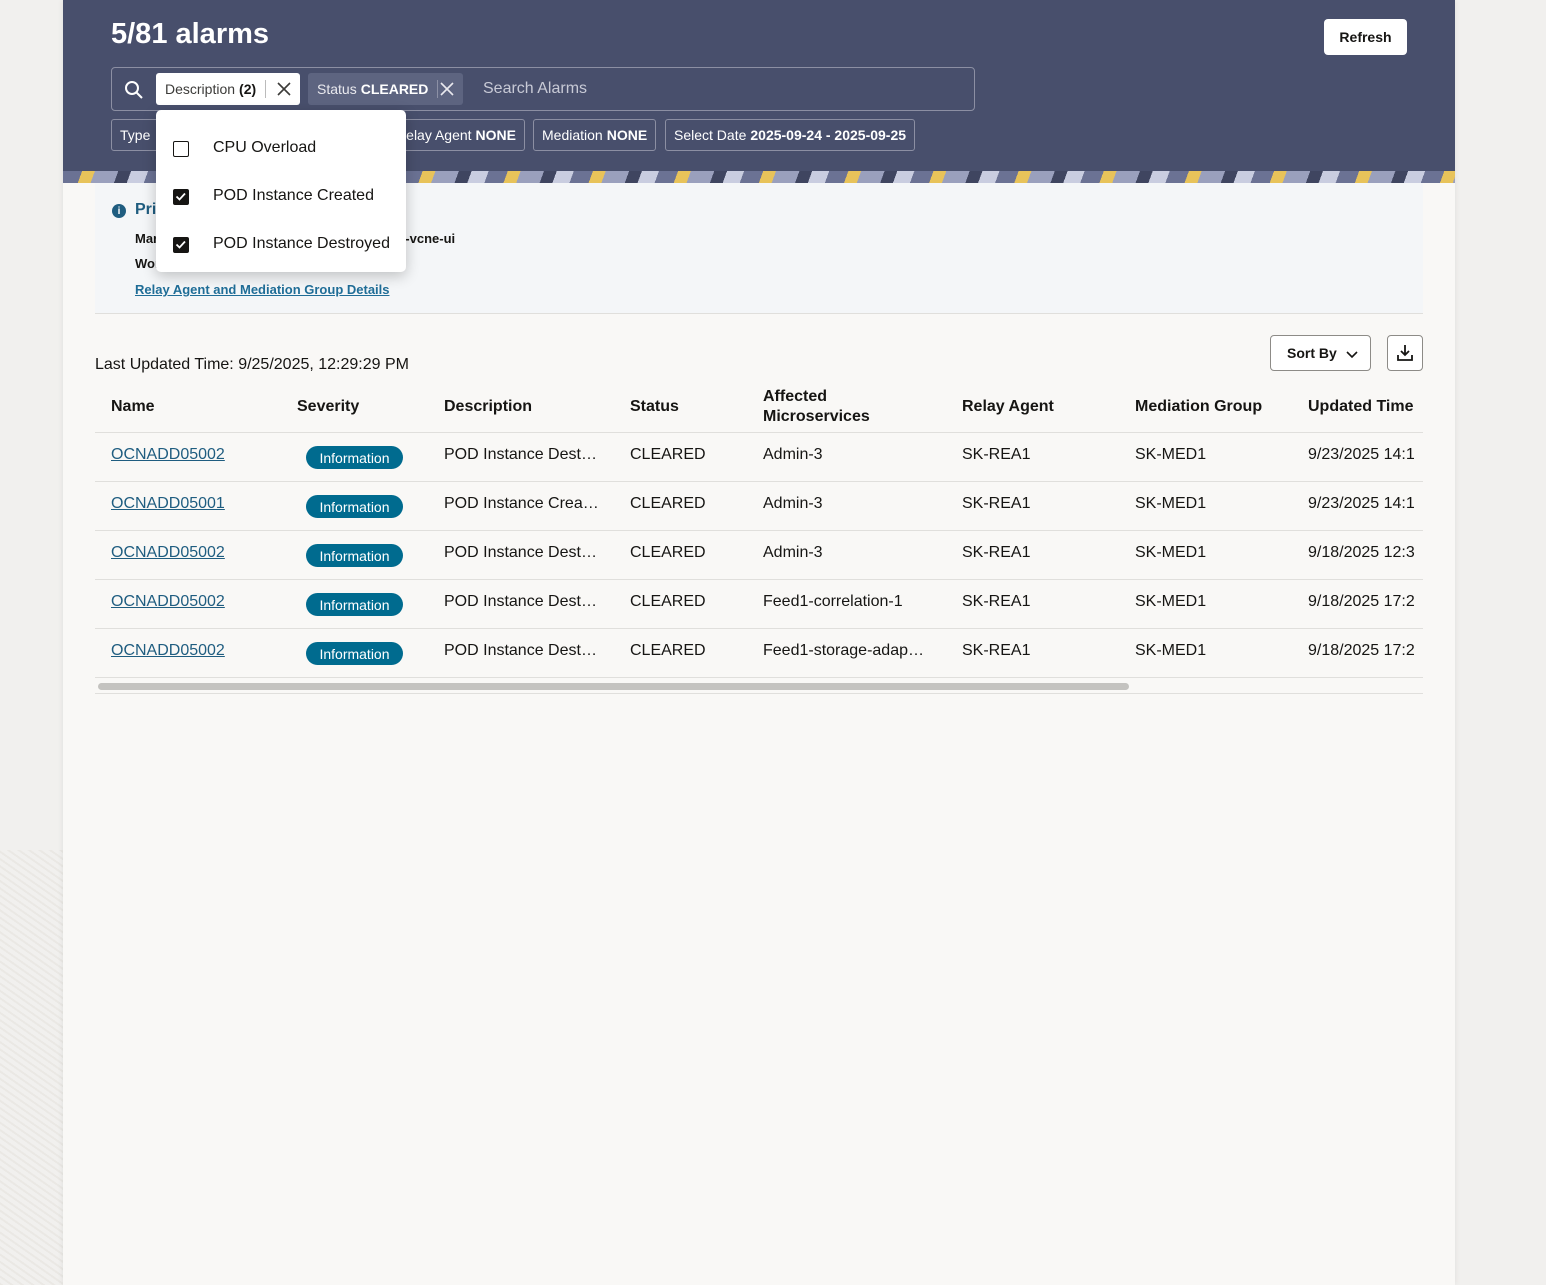 This screenshot has width=1546, height=1285. I want to click on option-label: CPU Overload, so click(265, 147).